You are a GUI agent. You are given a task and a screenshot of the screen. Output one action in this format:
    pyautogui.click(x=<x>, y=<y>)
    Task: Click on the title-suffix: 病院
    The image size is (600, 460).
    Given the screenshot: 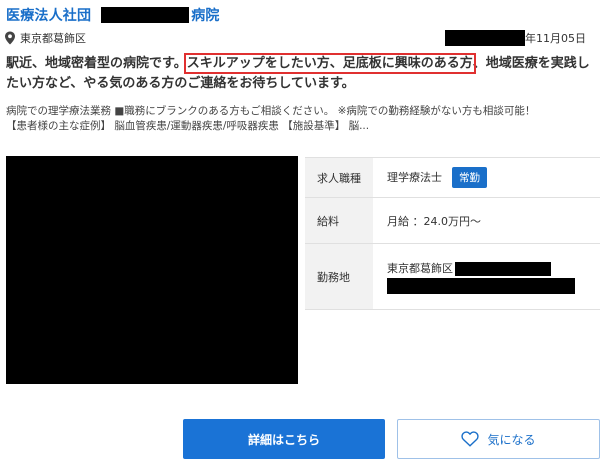 What is the action you would take?
    pyautogui.click(x=205, y=15)
    